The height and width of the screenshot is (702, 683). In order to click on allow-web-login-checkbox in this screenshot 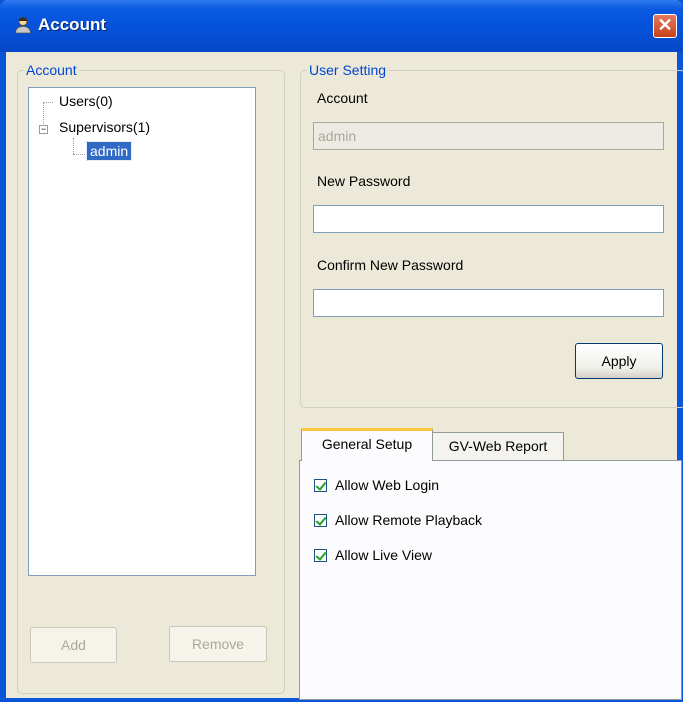, I will do `click(320, 485)`.